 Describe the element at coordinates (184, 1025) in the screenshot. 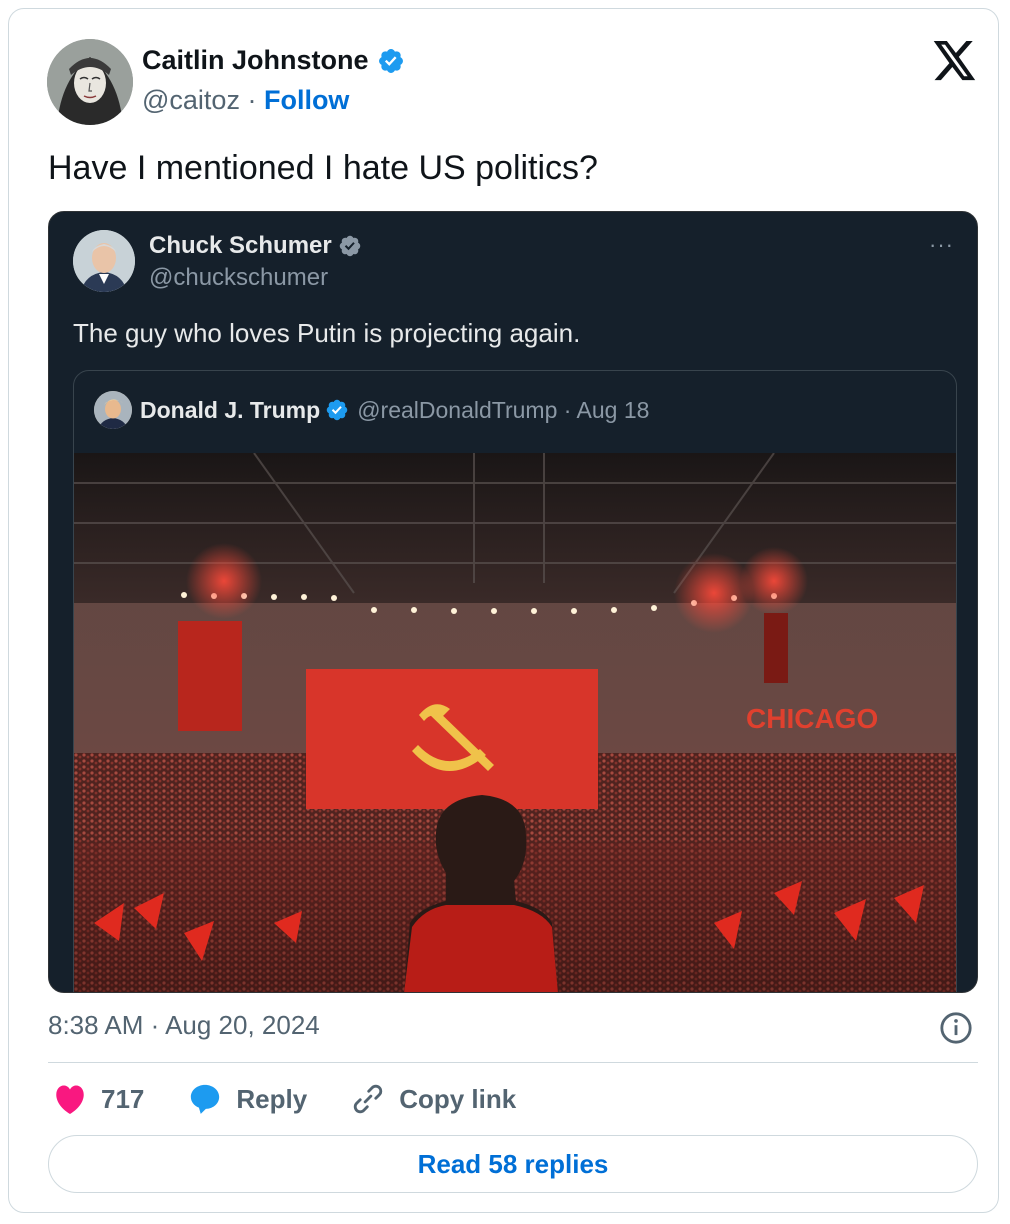

I see `tweet-timestamp: 8:38 AM · Aug 20, 2024` at that location.